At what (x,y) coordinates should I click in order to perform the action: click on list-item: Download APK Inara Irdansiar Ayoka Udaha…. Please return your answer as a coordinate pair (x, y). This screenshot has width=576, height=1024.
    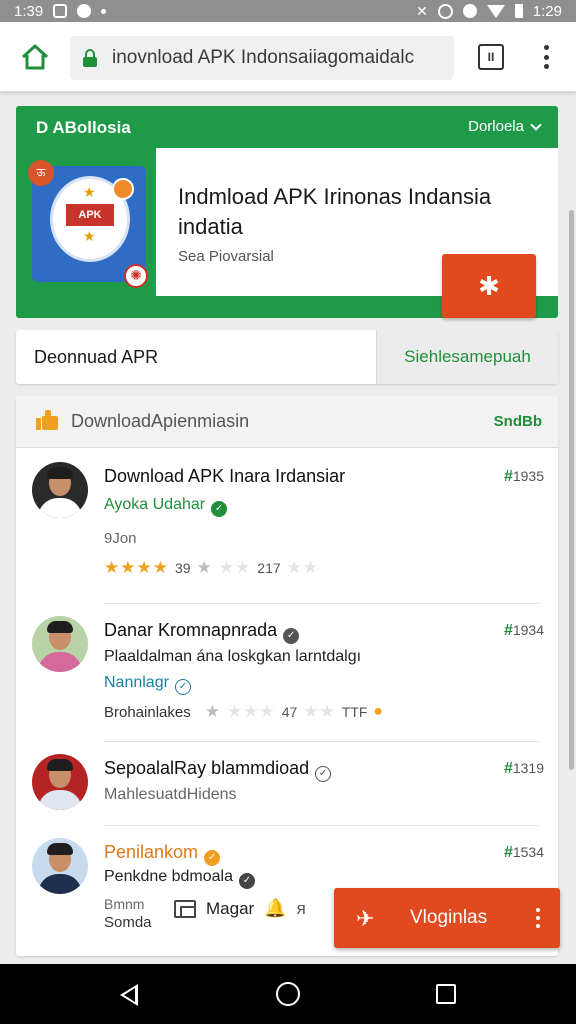
    Looking at the image, I should click on (287, 526).